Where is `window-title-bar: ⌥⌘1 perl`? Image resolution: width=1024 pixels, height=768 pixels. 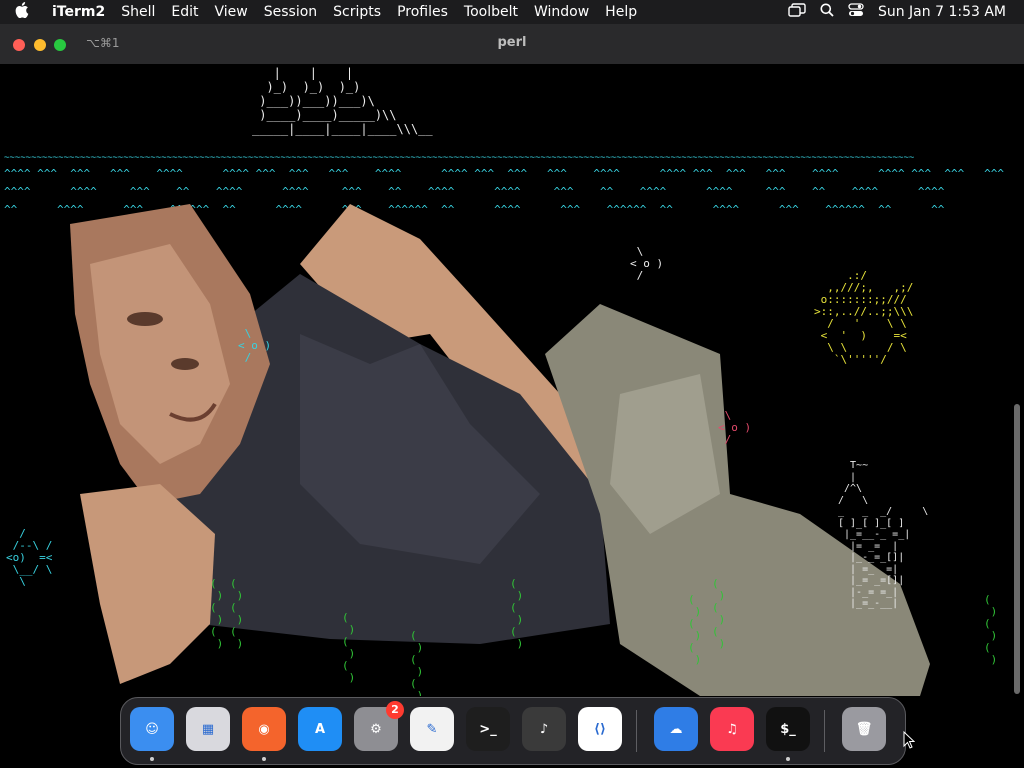
window-title-bar: ⌥⌘1 perl is located at coordinates (512, 44).